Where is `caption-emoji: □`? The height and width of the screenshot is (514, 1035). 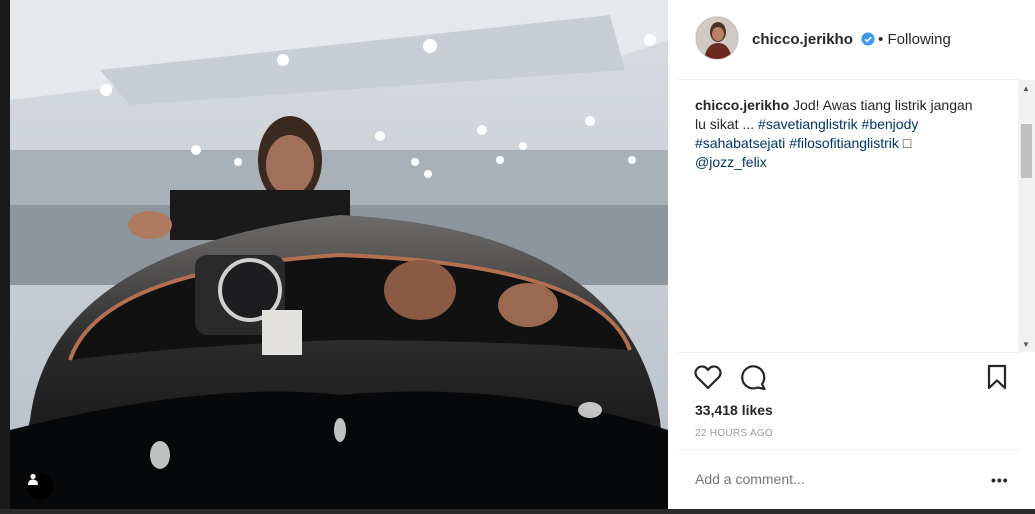
caption-emoji: □ is located at coordinates (907, 143).